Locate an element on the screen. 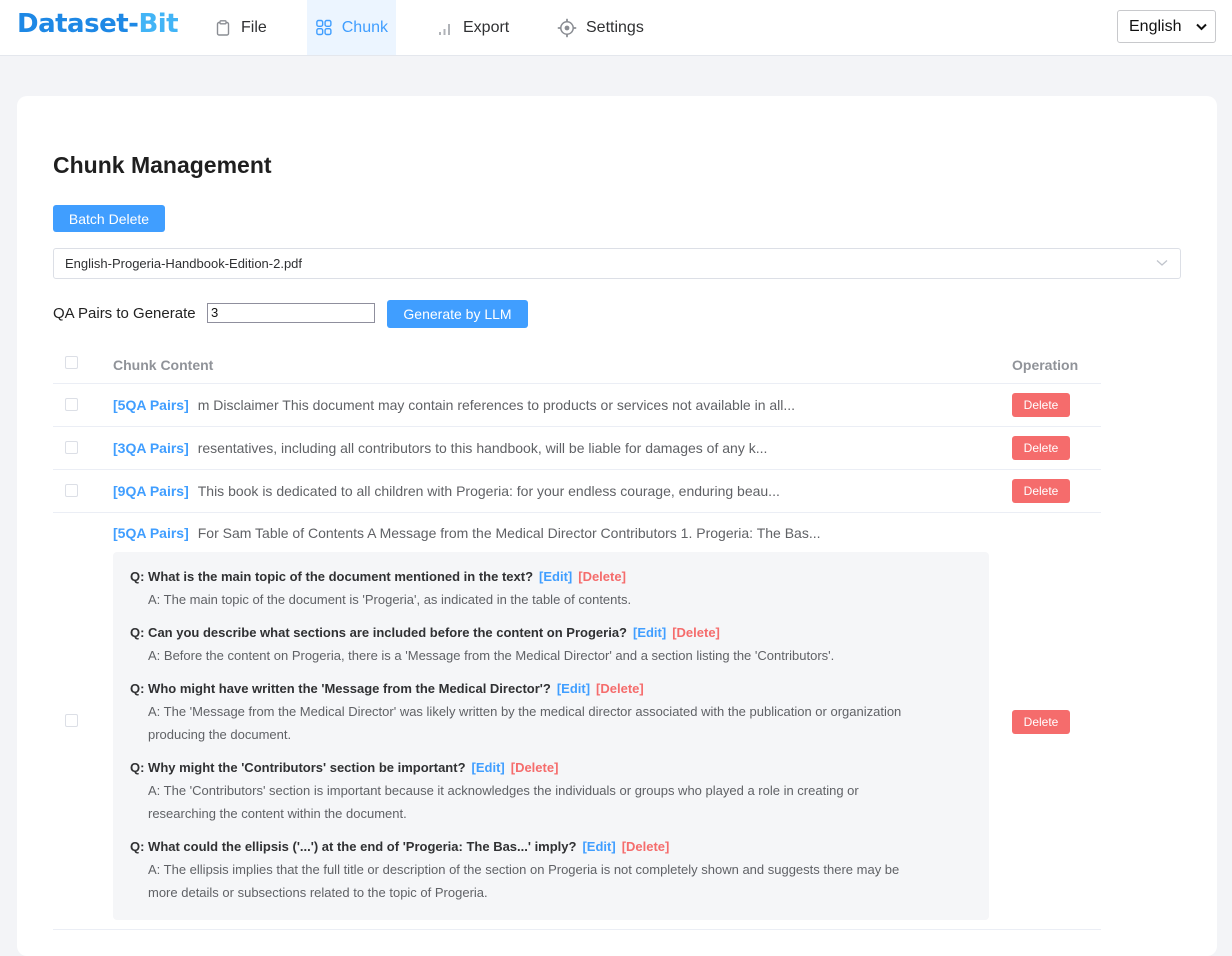  column-header-operation: Operation is located at coordinates (1045, 365).